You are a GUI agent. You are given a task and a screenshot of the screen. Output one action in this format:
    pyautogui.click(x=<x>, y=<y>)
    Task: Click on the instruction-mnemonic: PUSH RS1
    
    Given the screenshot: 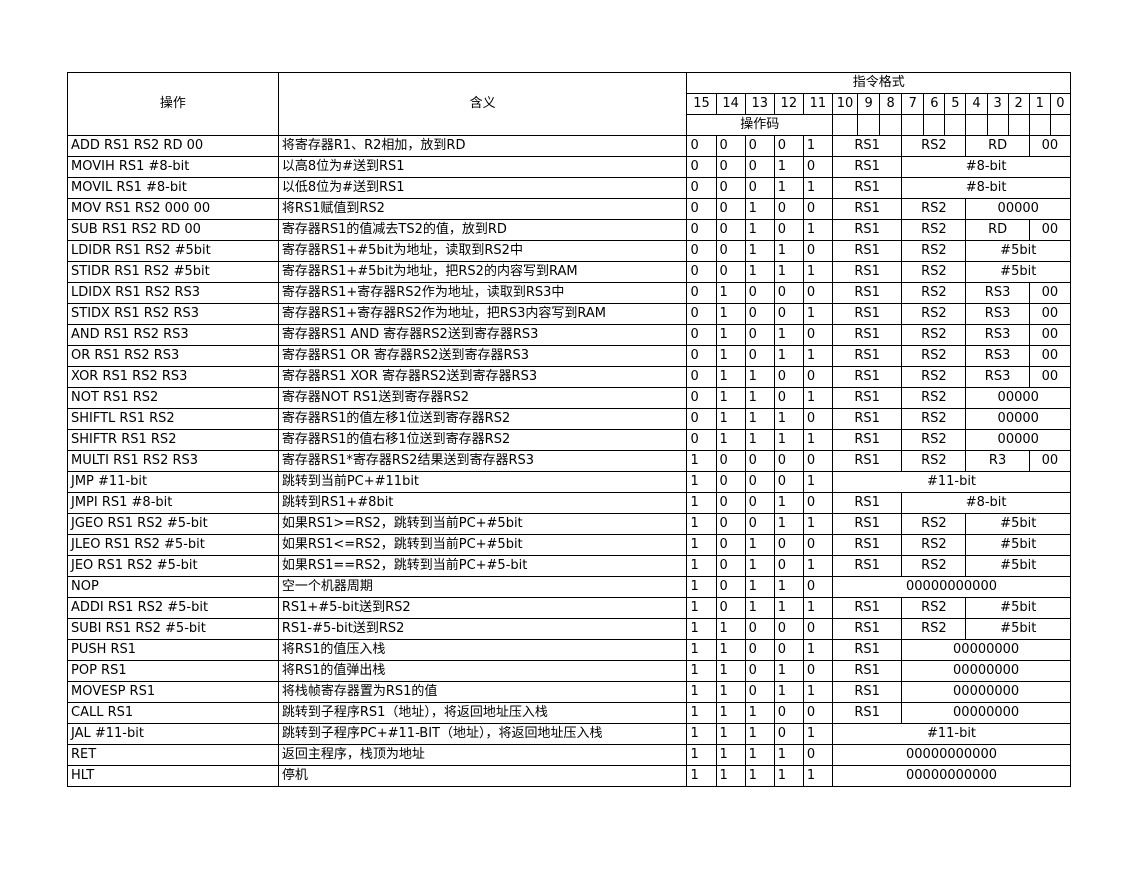 What is the action you would take?
    pyautogui.click(x=173, y=650)
    